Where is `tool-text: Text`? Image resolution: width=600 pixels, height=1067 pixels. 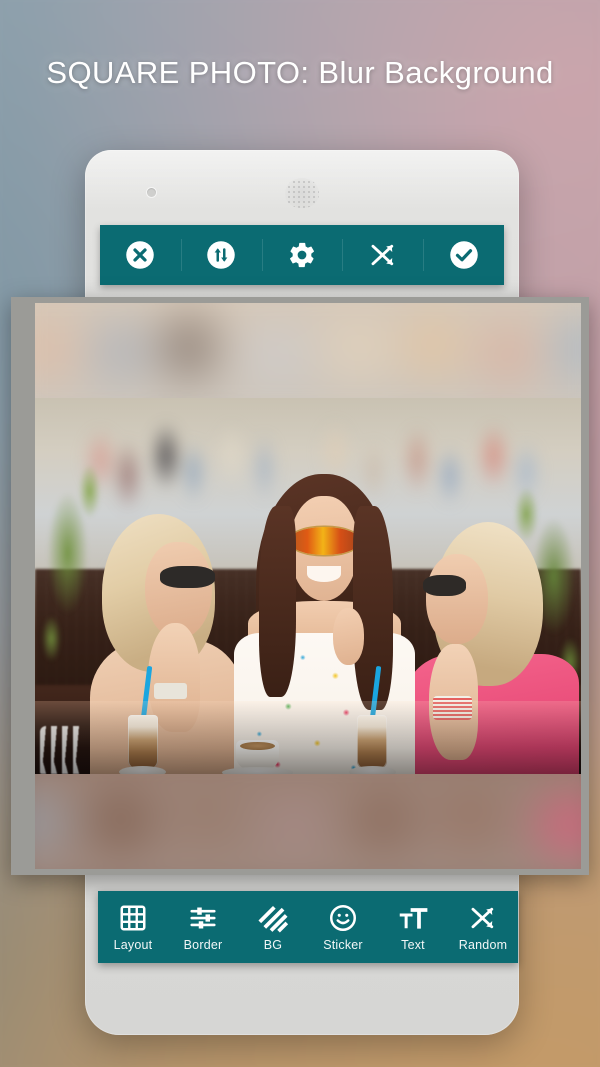 tool-text: Text is located at coordinates (413, 927).